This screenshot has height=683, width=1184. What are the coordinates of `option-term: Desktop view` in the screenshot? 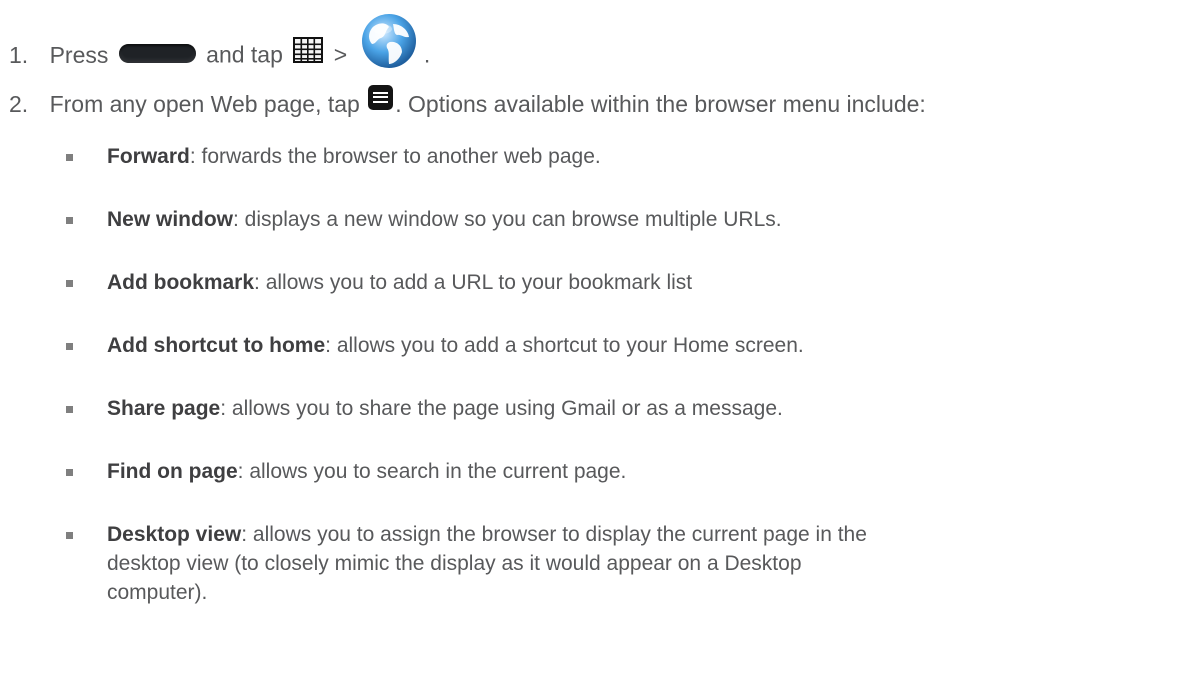 It's located at (174, 534).